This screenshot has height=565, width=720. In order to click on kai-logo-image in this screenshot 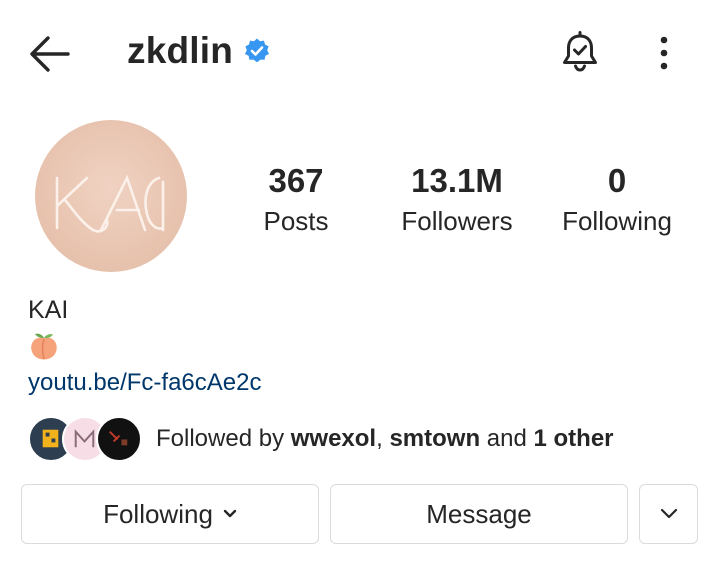, I will do `click(110, 203)`.